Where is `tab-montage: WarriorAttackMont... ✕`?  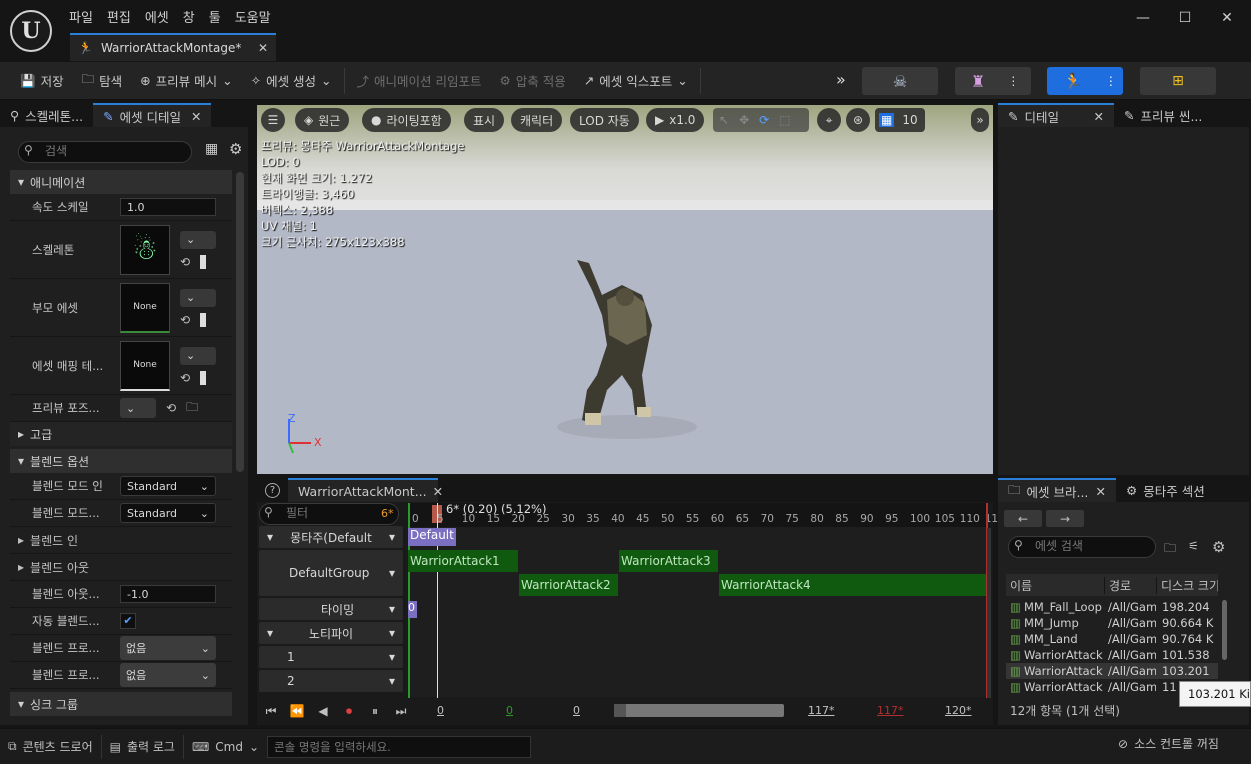
tab-montage: WarriorAttackMont... ✕ is located at coordinates (365, 490).